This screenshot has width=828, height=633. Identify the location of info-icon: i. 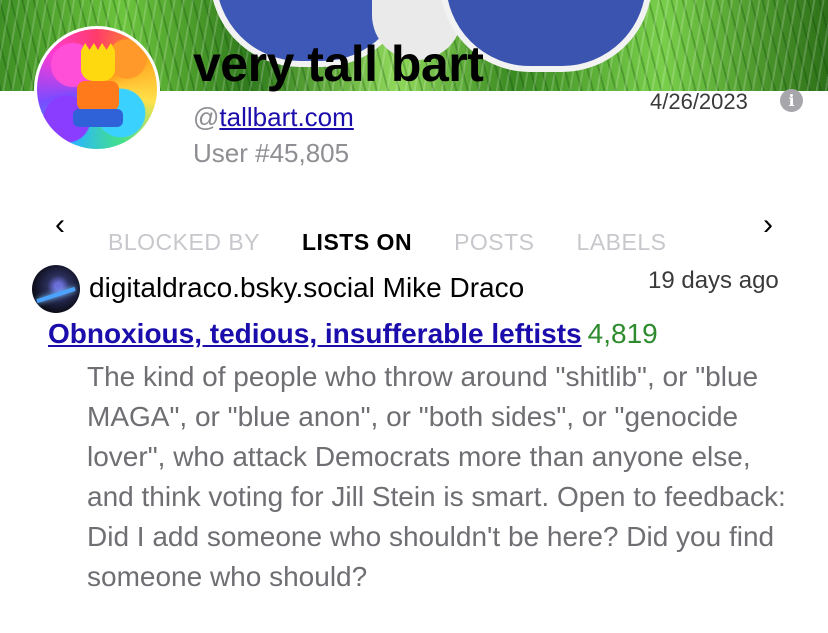
(791, 100).